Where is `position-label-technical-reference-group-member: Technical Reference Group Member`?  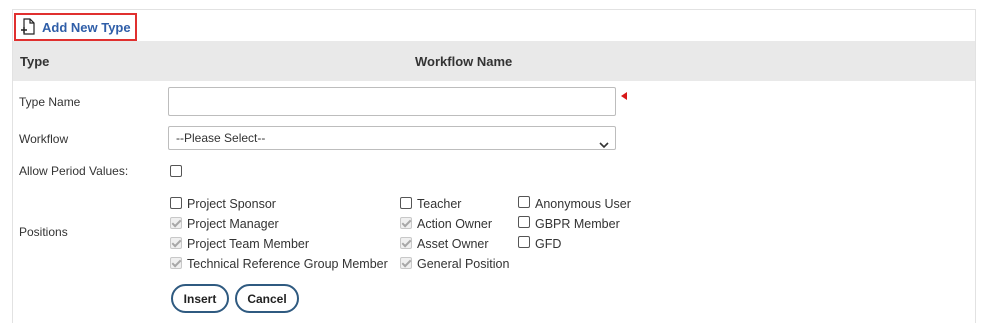
position-label-technical-reference-group-member: Technical Reference Group Member is located at coordinates (287, 264).